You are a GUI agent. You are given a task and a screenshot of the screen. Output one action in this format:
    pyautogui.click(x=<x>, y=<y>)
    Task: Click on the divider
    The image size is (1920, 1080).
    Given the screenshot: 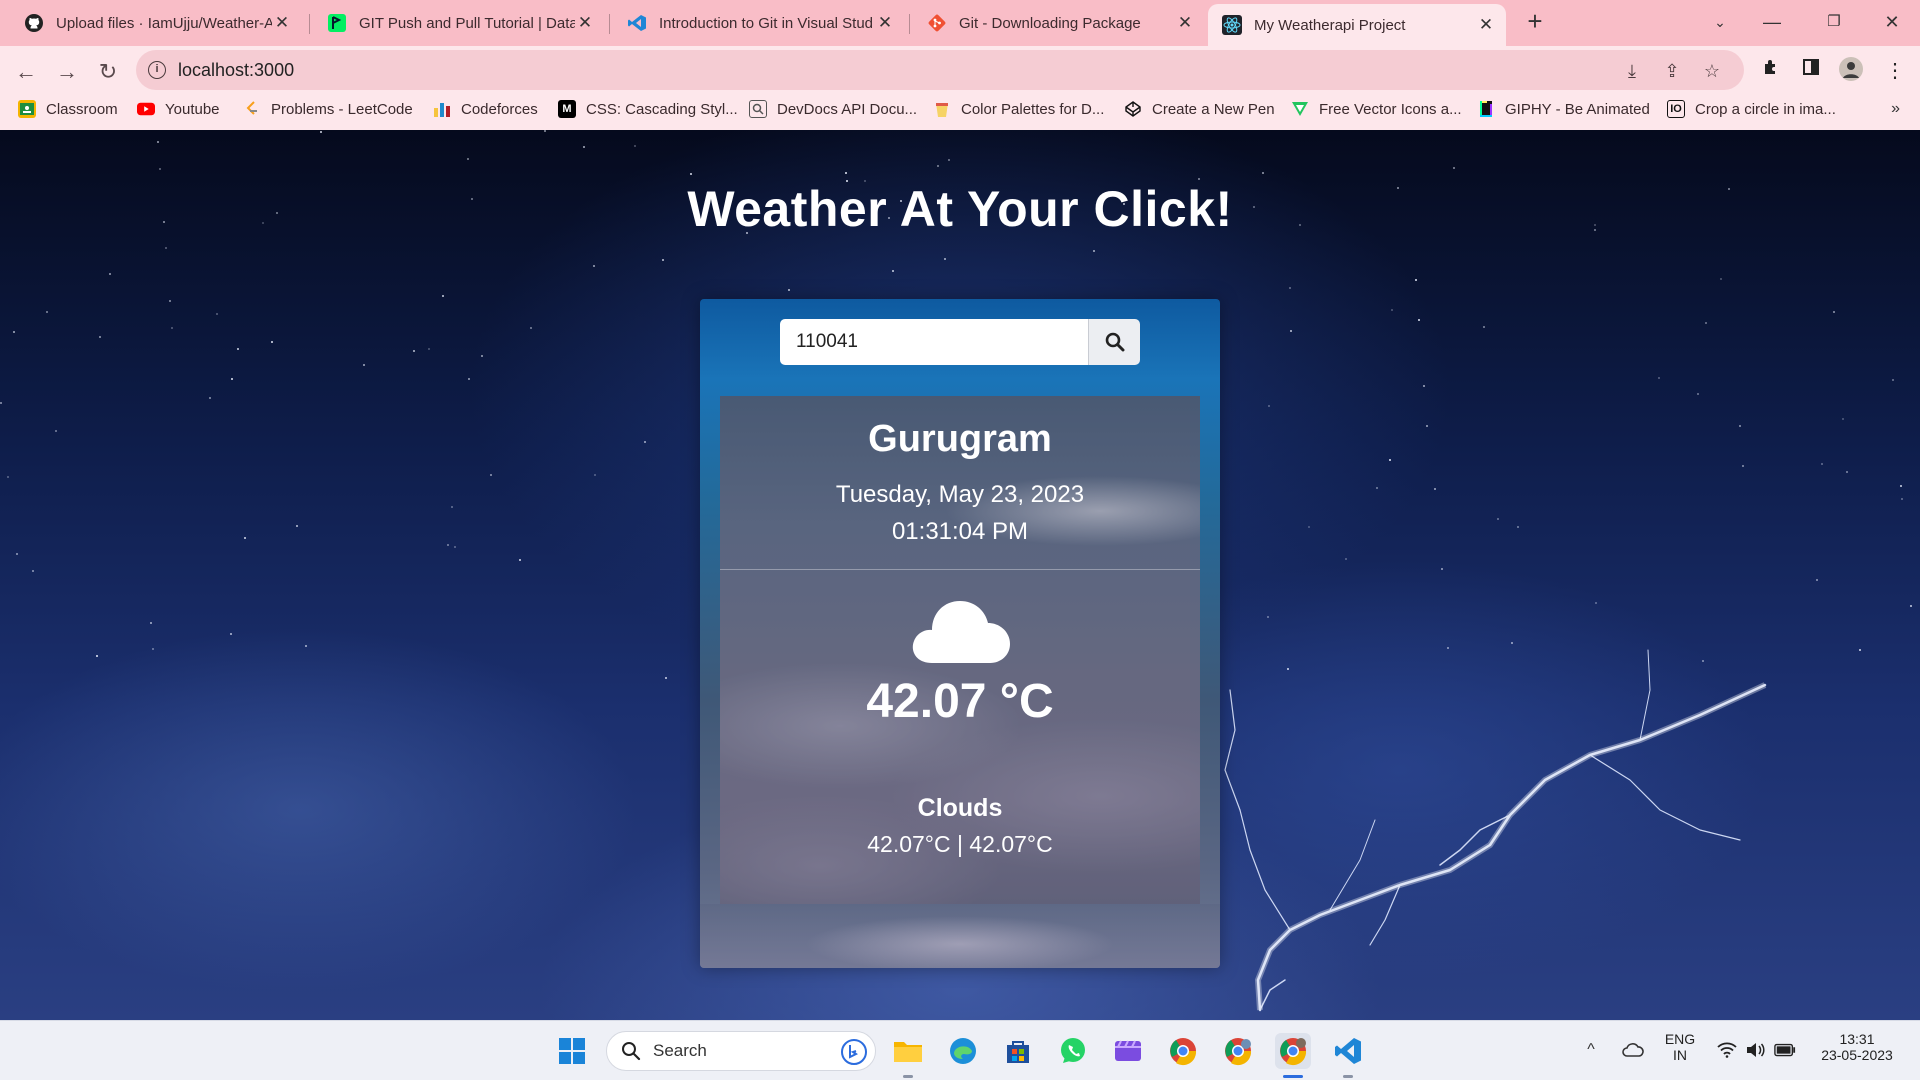 What is the action you would take?
    pyautogui.click(x=960, y=569)
    